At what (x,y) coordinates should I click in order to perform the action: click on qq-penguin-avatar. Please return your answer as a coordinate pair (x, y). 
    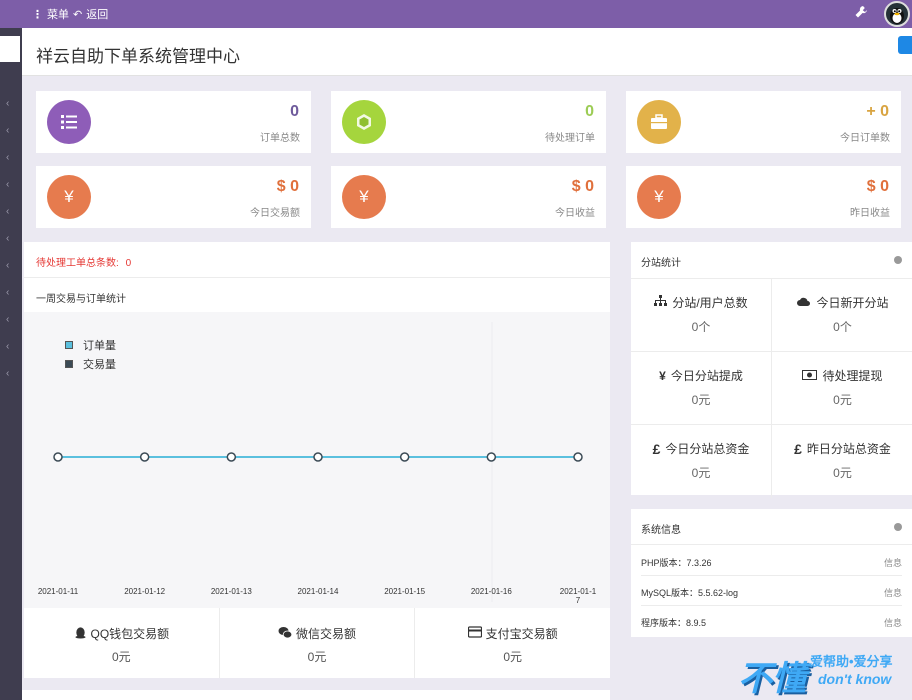
    Looking at the image, I should click on (897, 16).